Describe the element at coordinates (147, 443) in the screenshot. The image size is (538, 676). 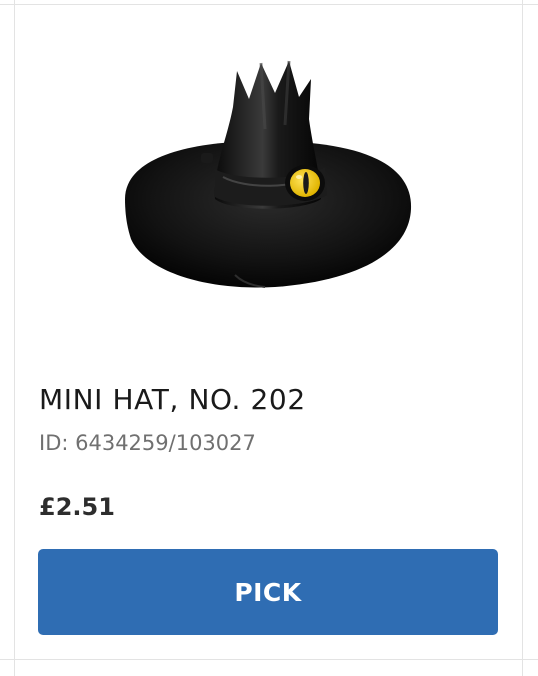
I see `product-id: ID: 6434259/103027` at that location.